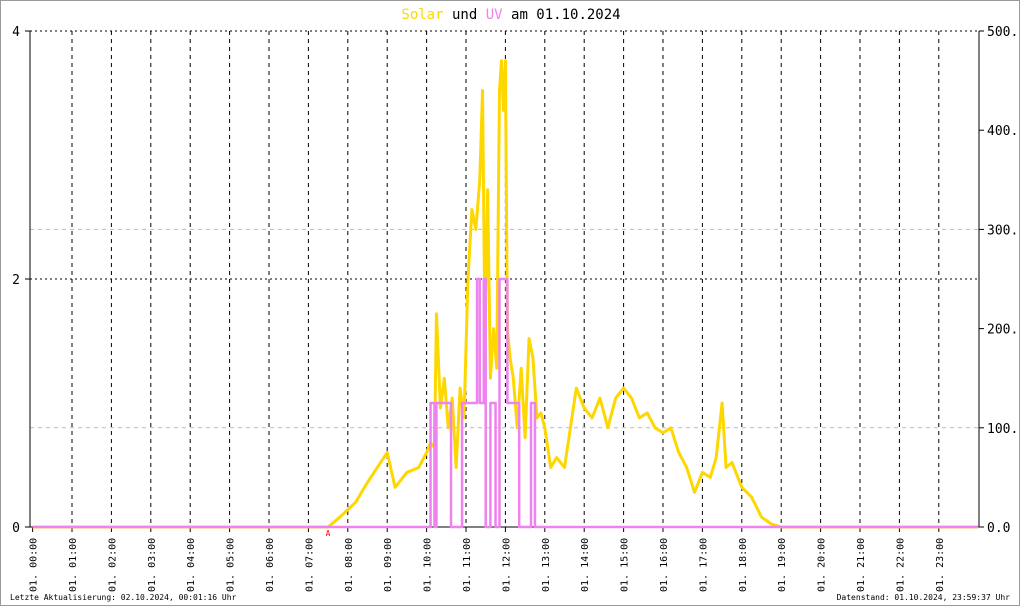 The image size is (1020, 606). Describe the element at coordinates (743, 565) in the screenshot. I see `x-tick-label: 01. 18:00` at that location.